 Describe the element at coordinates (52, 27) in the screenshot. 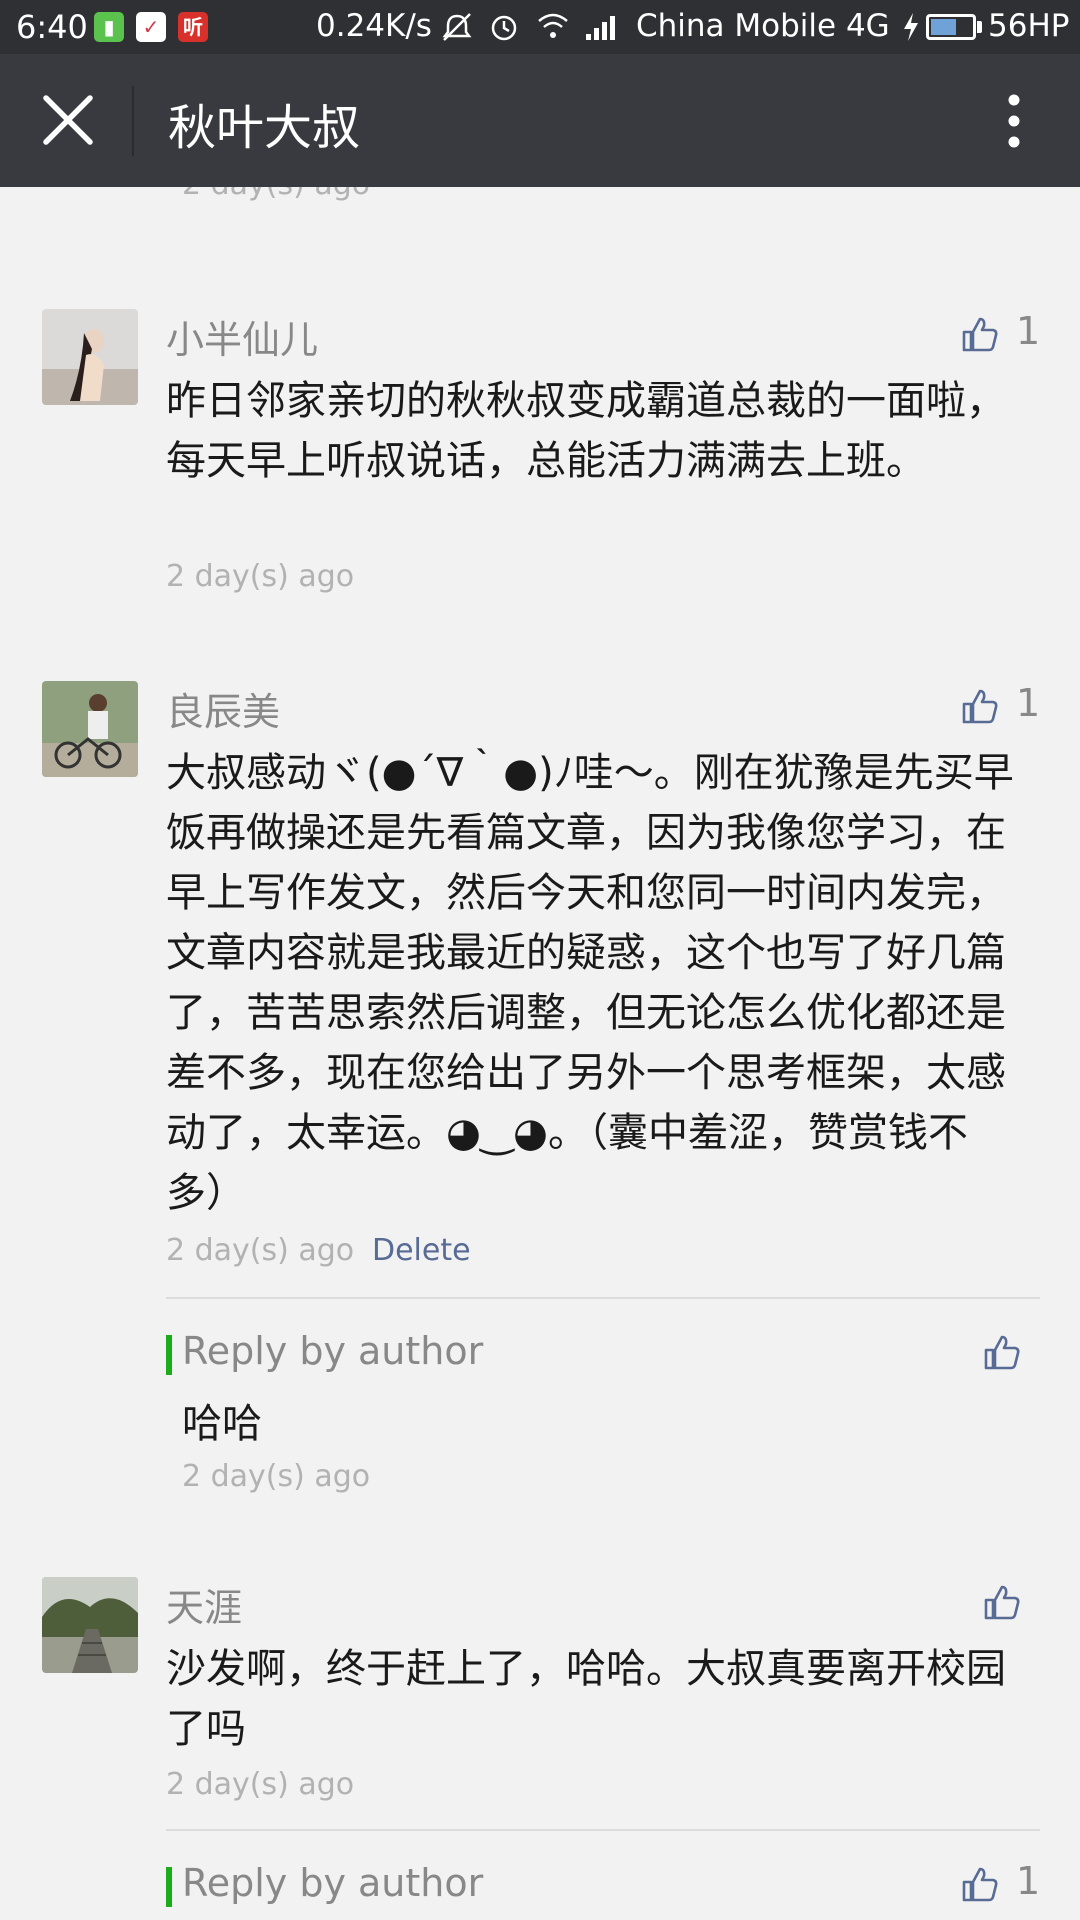

I see `status-time: 6:40` at that location.